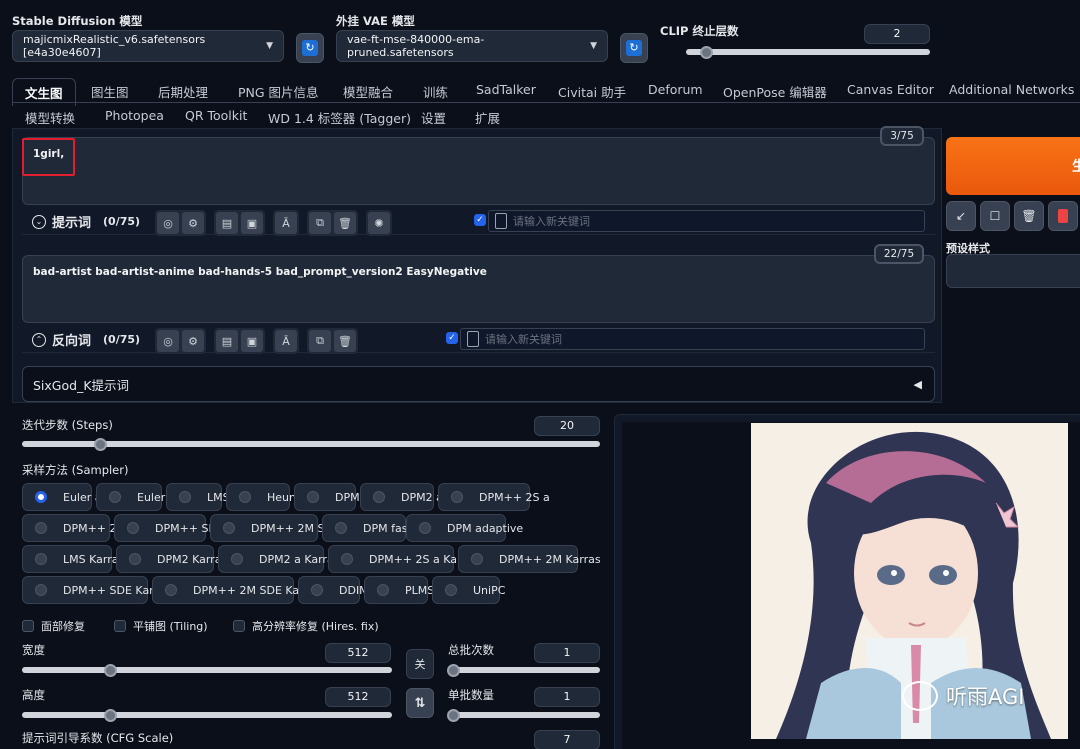  Describe the element at coordinates (1013, 166) in the screenshot. I see `generate-button: 生` at that location.